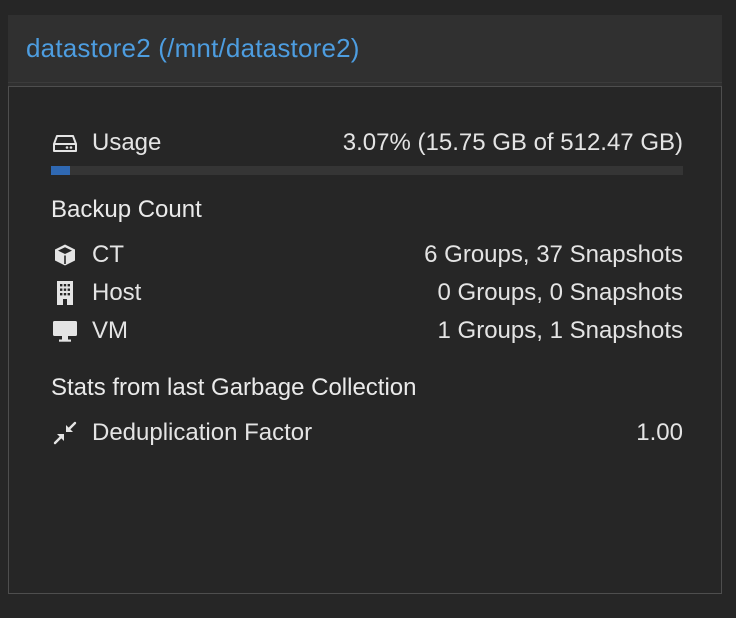 The width and height of the screenshot is (736, 618). What do you see at coordinates (108, 254) in the screenshot?
I see `backup-row-label: CT` at bounding box center [108, 254].